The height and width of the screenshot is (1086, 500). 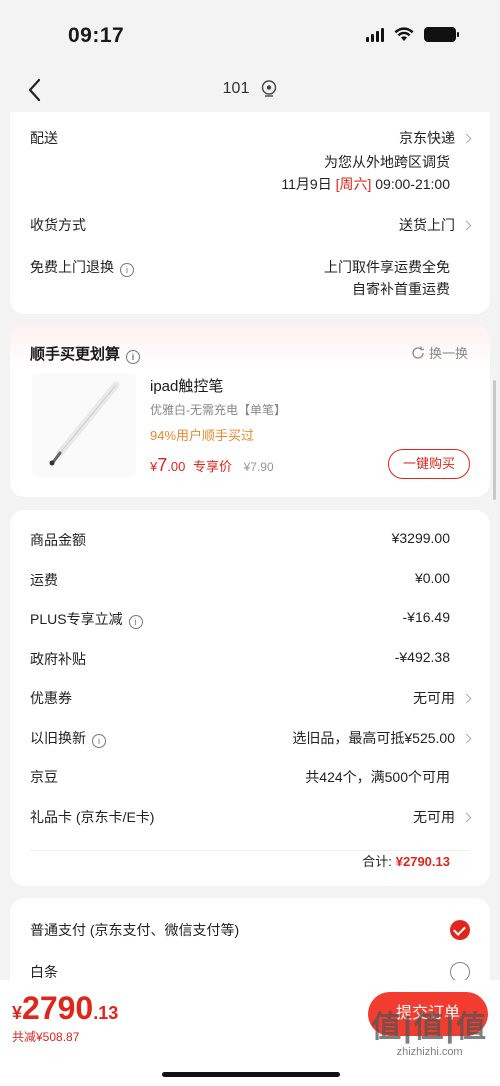 What do you see at coordinates (401, 289) in the screenshot?
I see `return-line2: 自寄补首重运费` at bounding box center [401, 289].